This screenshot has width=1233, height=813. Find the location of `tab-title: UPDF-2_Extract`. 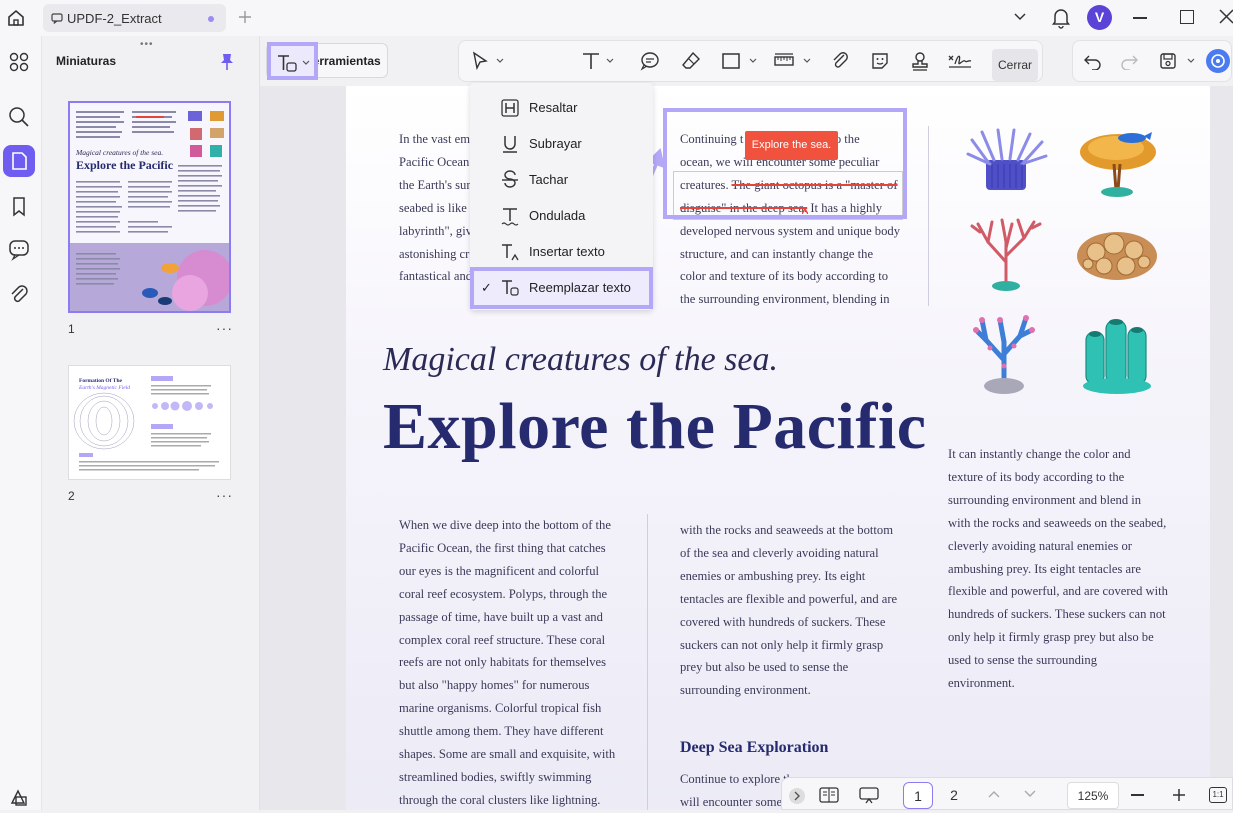

tab-title: UPDF-2_Extract is located at coordinates (114, 18).